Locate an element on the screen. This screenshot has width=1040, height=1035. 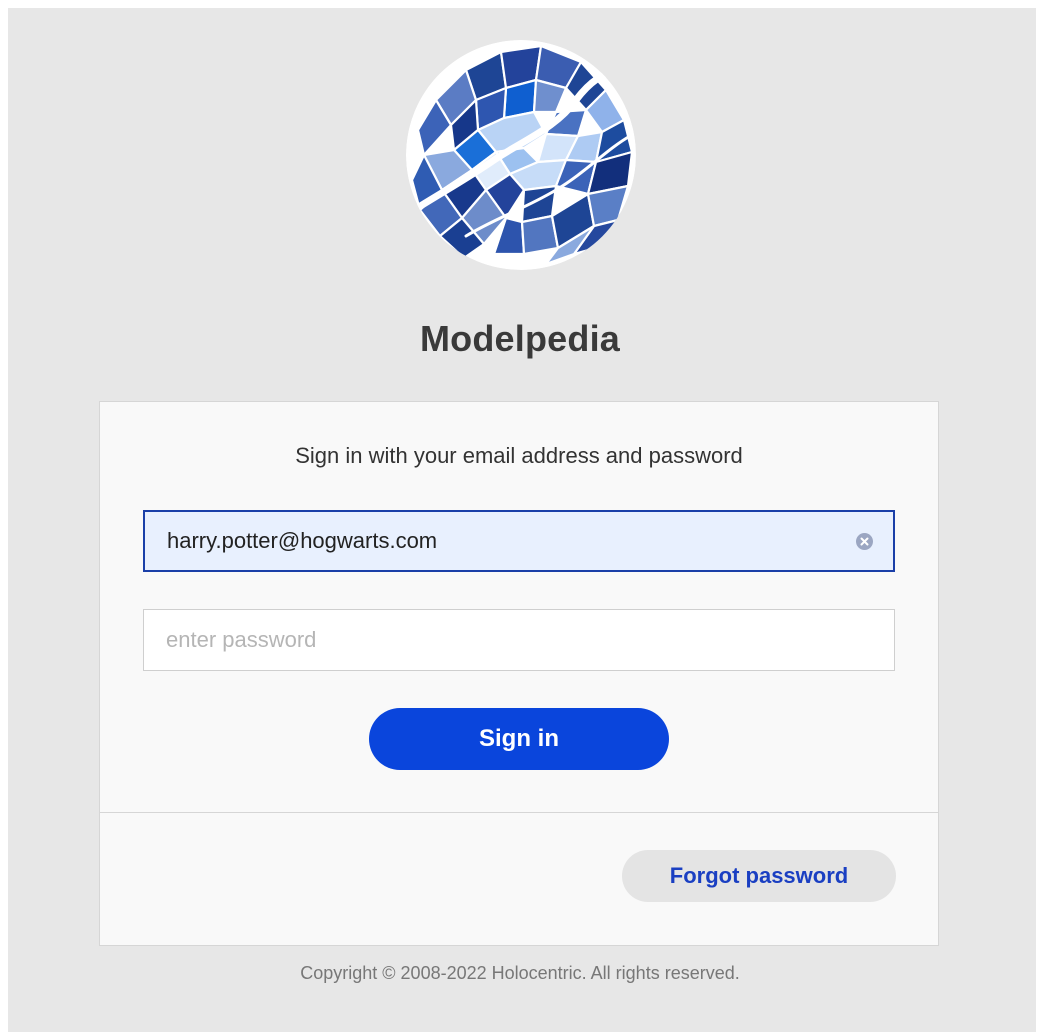
password-field is located at coordinates (519, 640).